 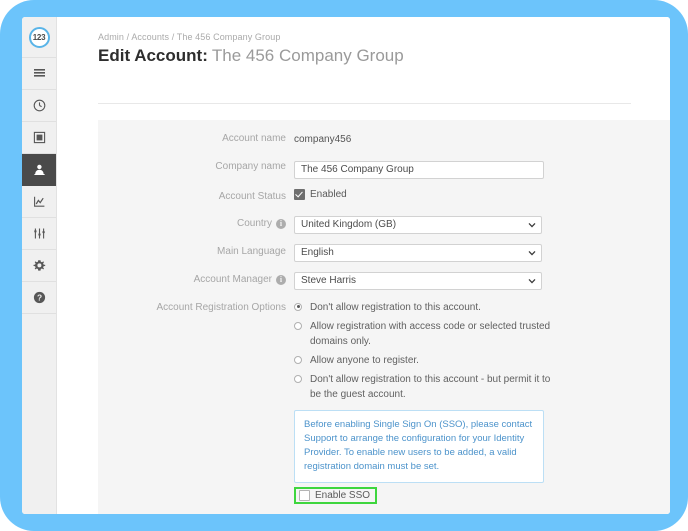 What do you see at coordinates (343, 495) in the screenshot?
I see `enable-sso-label: Enable SSO` at bounding box center [343, 495].